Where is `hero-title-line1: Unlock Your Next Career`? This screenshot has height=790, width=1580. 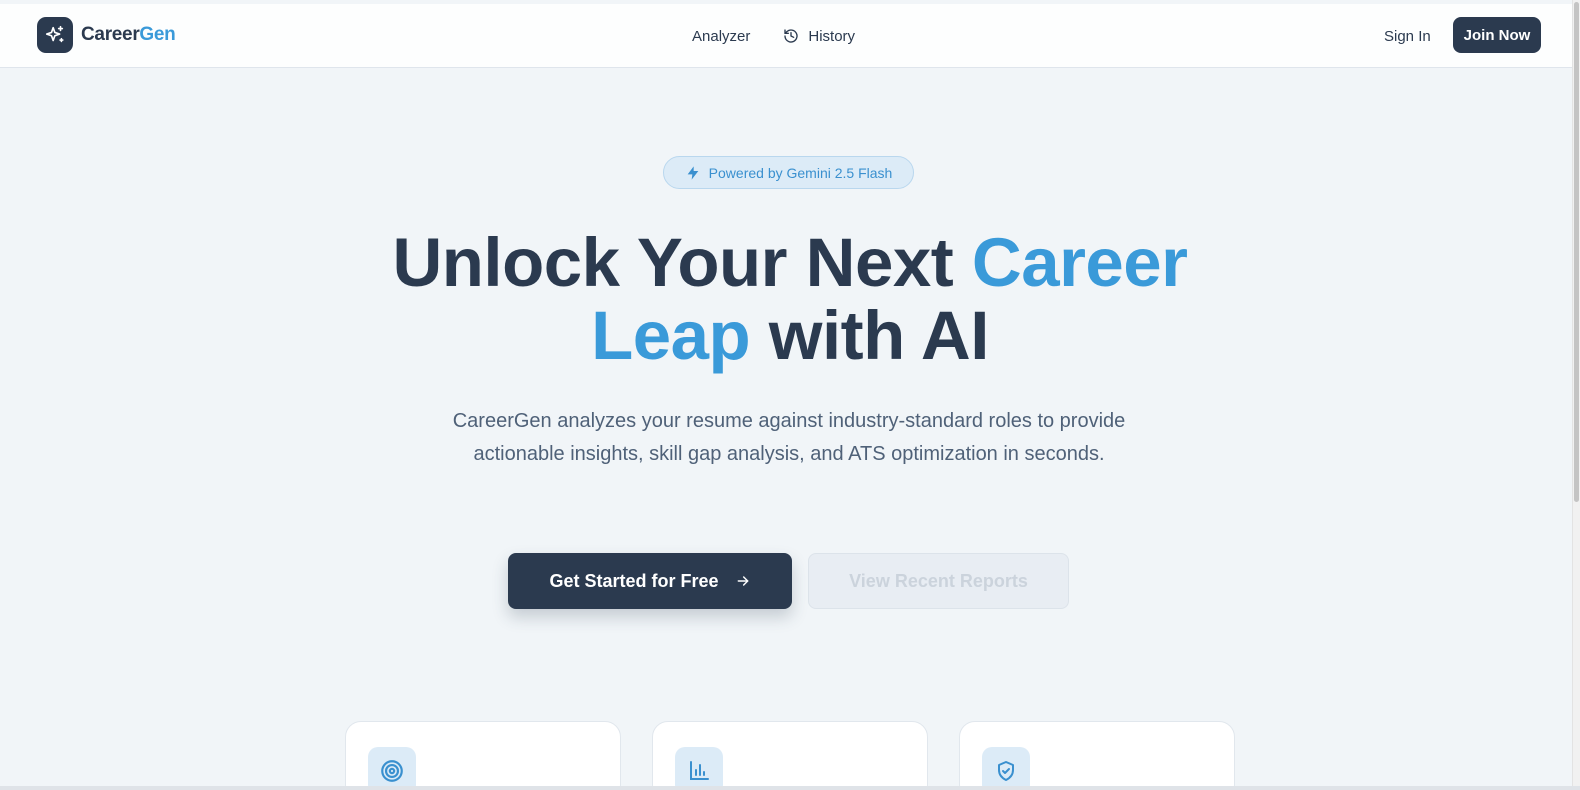
hero-title-line1: Unlock Your Next Career is located at coordinates (790, 262).